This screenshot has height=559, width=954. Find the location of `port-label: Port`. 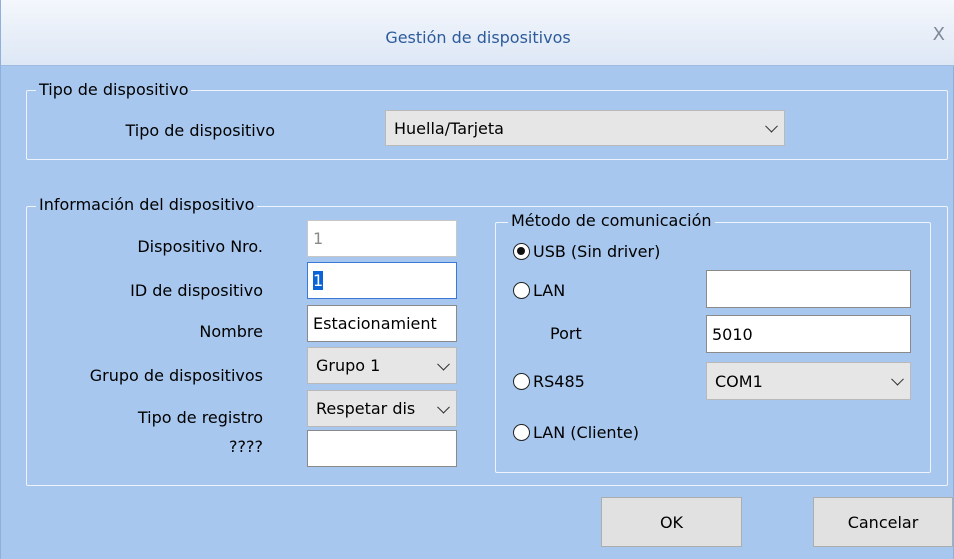

port-label: Port is located at coordinates (566, 333).